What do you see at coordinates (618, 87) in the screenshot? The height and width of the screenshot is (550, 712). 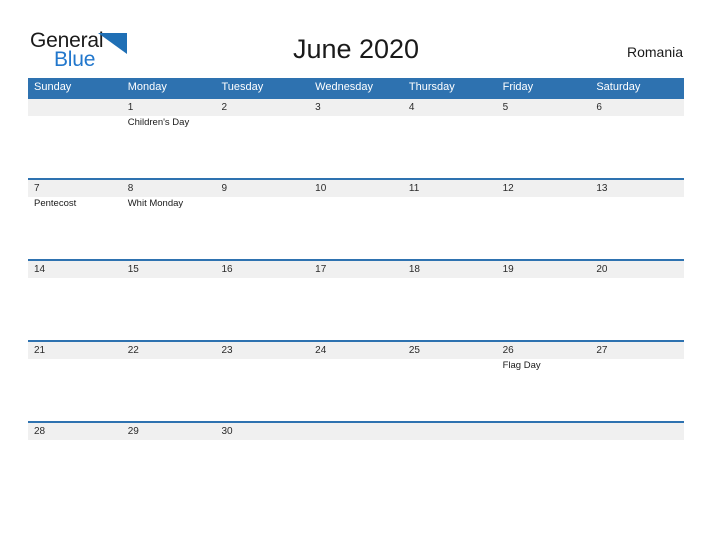 I see `weekday-saturday: Saturday` at bounding box center [618, 87].